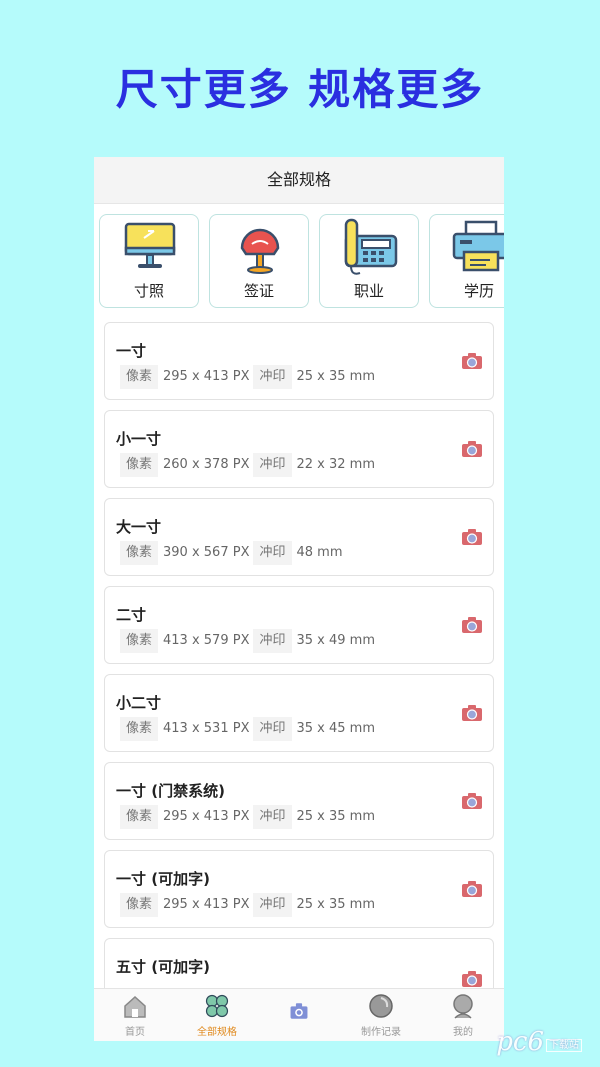 The width and height of the screenshot is (600, 1067). What do you see at coordinates (463, 1006) in the screenshot?
I see `user-icon` at bounding box center [463, 1006].